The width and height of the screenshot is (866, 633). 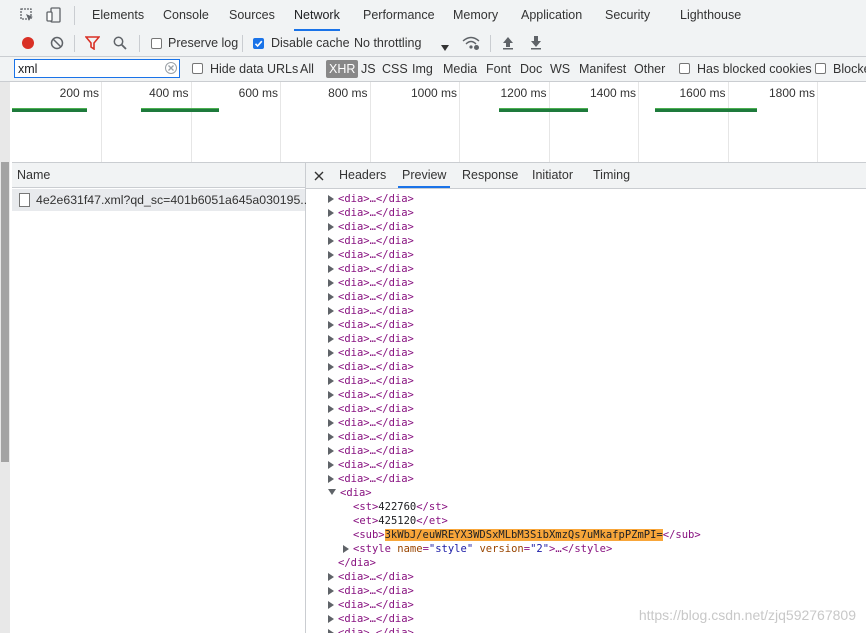 What do you see at coordinates (508, 43) in the screenshot?
I see `import-har-icon` at bounding box center [508, 43].